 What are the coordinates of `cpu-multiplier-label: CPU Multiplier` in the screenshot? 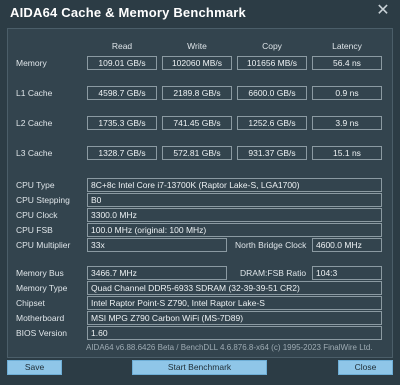 It's located at (43, 245).